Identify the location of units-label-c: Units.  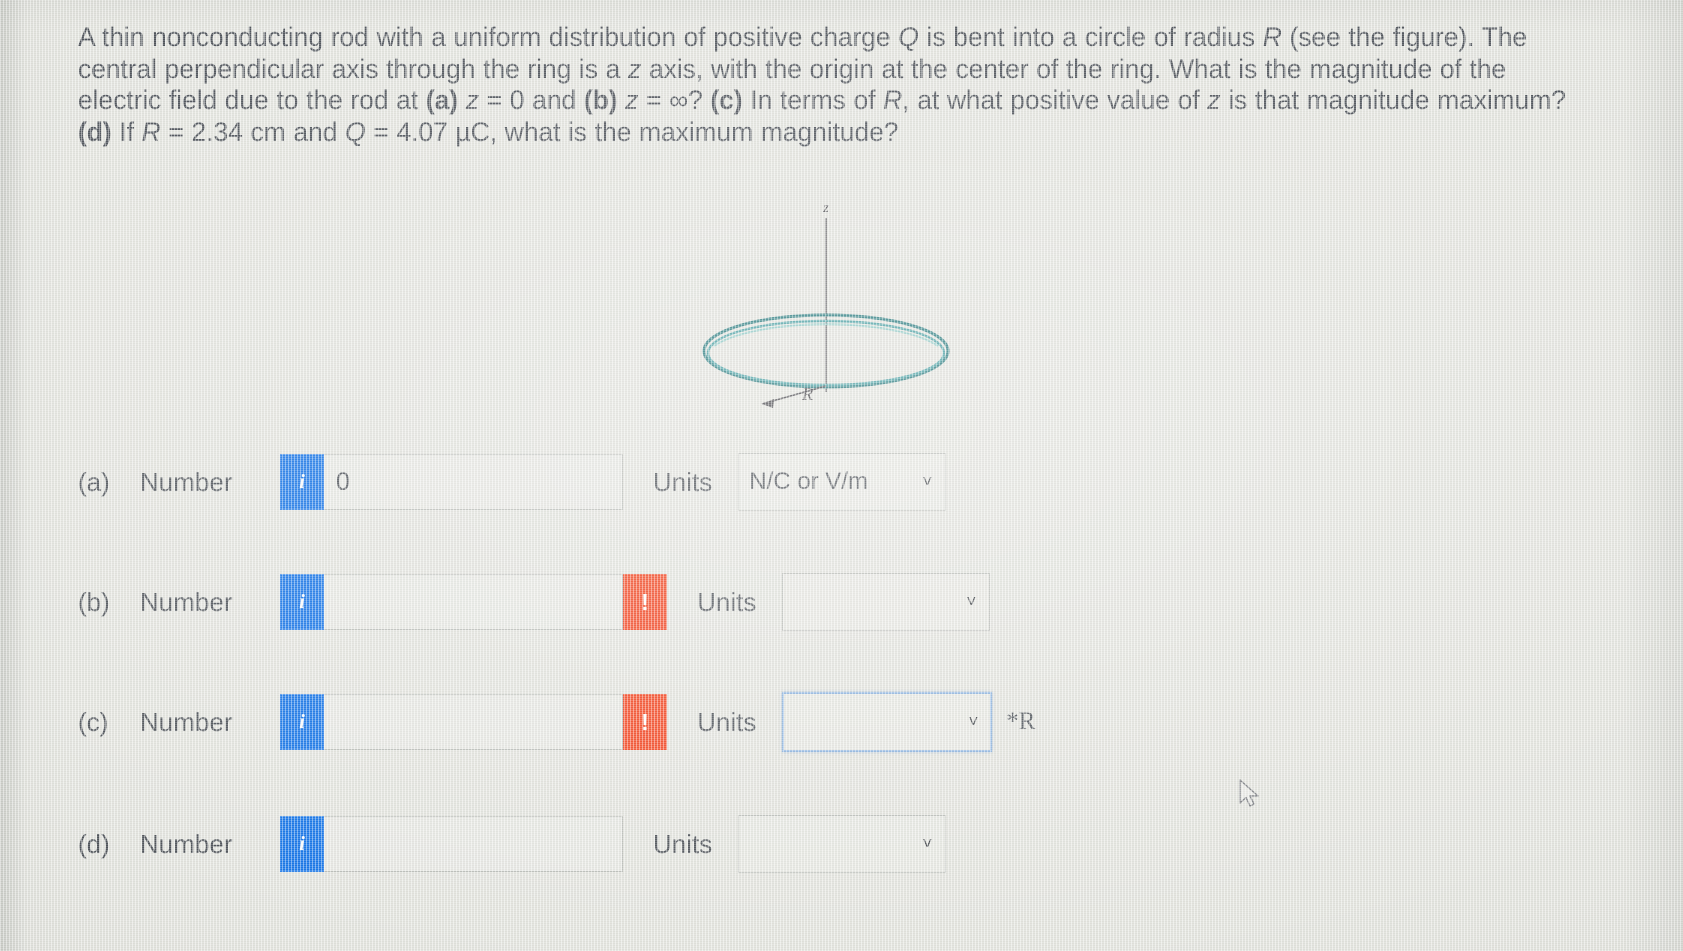
(727, 721).